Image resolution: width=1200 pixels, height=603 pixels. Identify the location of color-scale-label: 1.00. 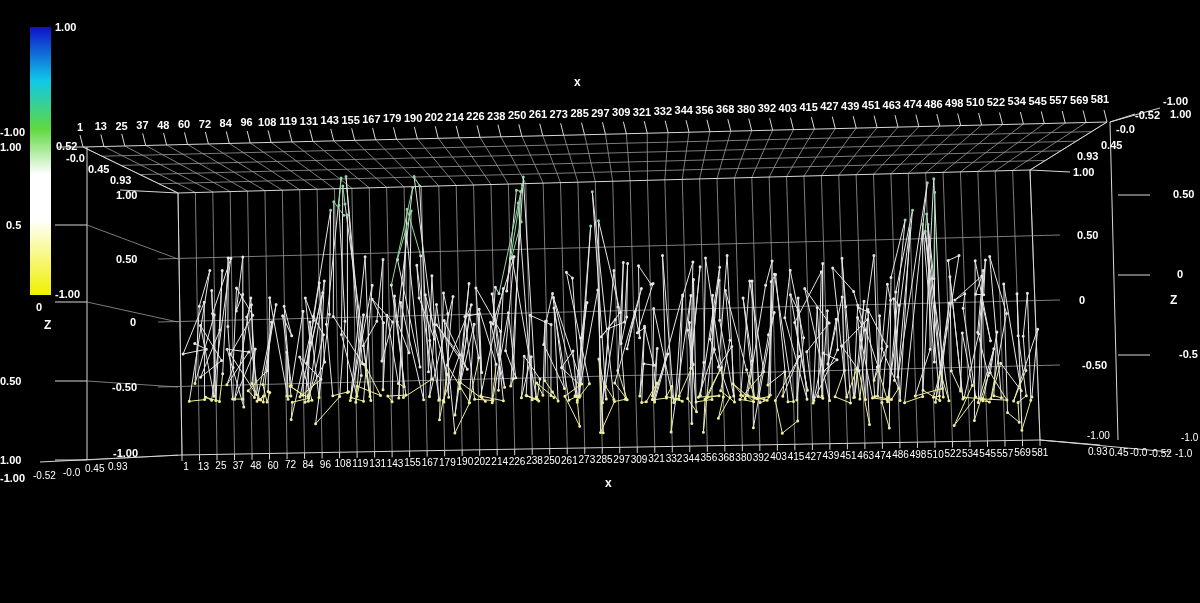
(66, 27).